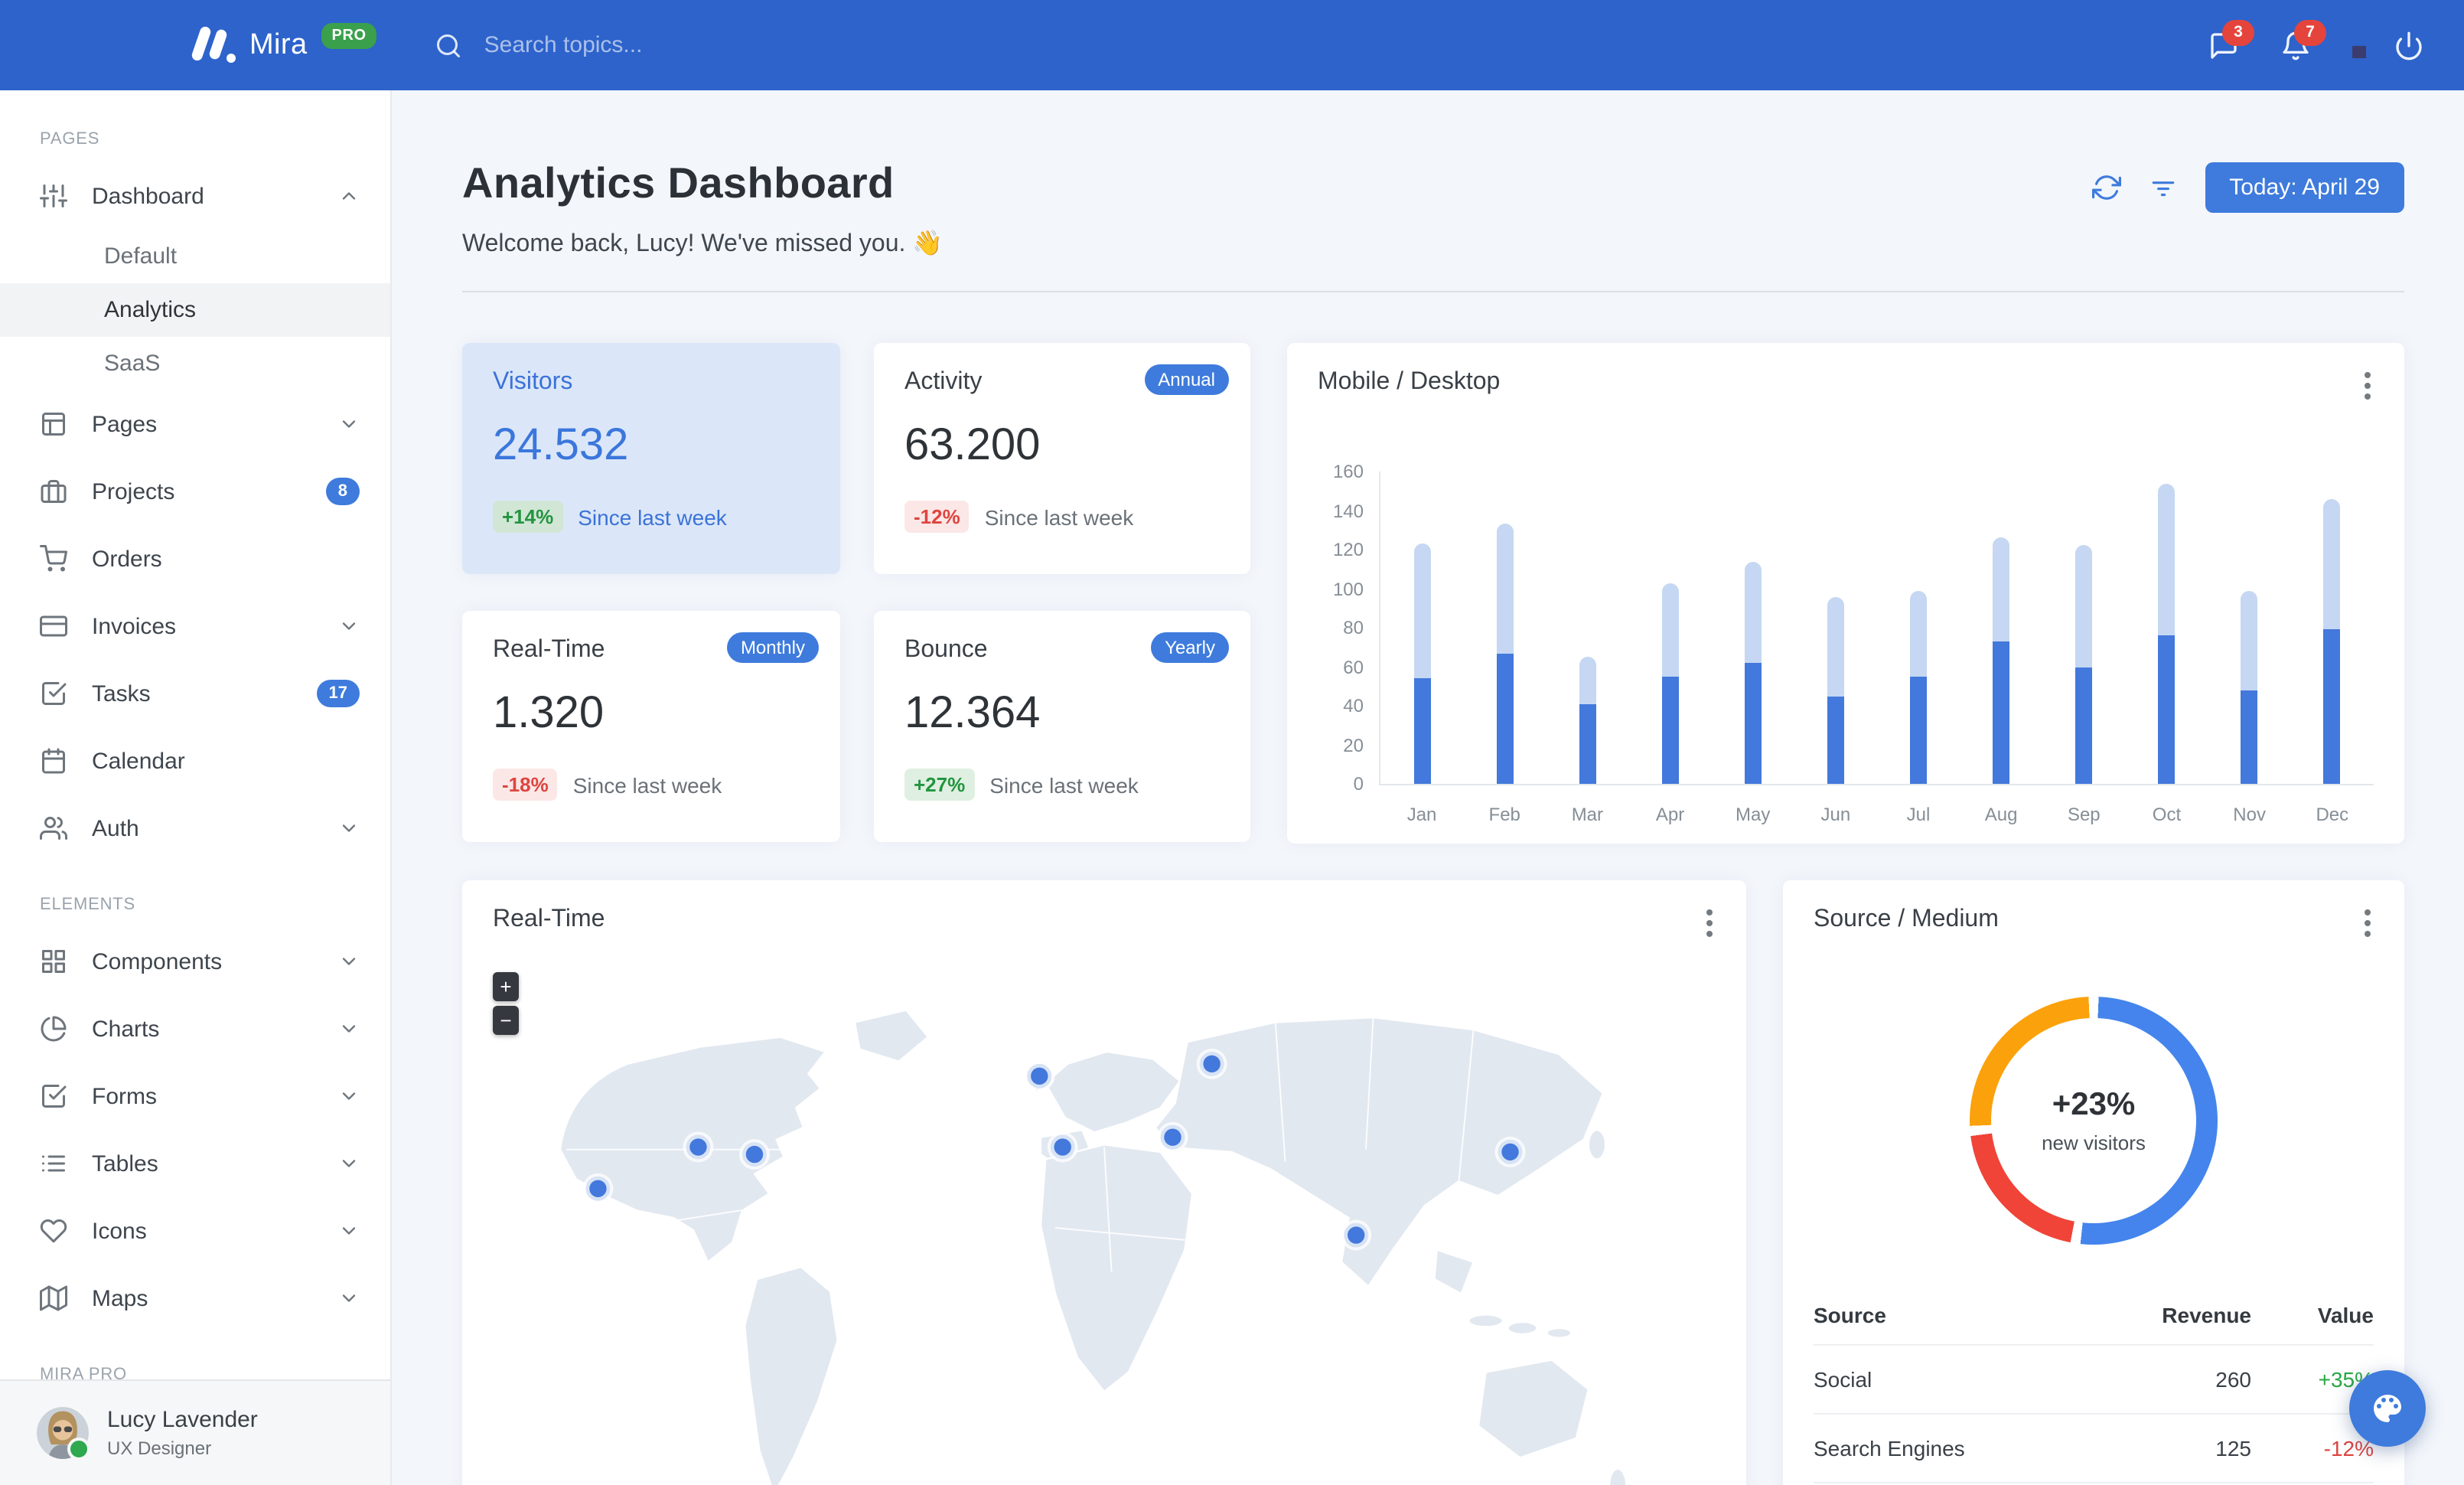 The image size is (2464, 1485). Describe the element at coordinates (1190, 647) in the screenshot. I see `bounce-period-pill: Yearly` at that location.